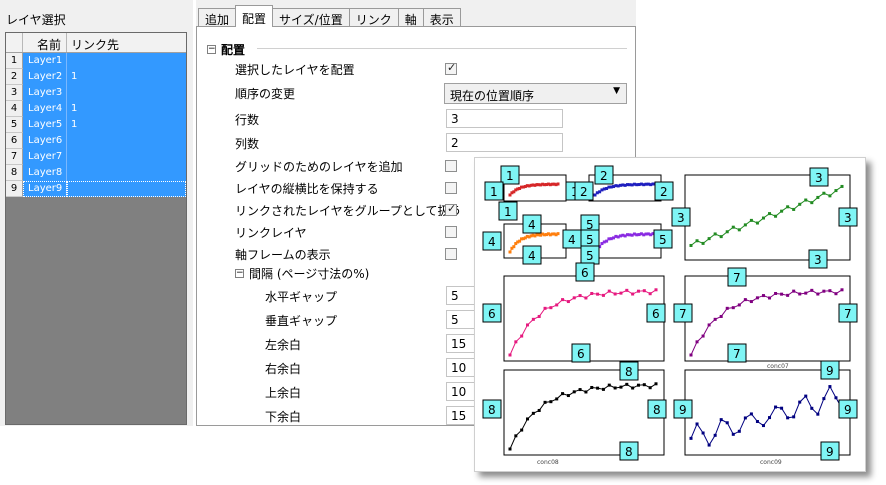  I want to click on table-row: 4 Layer4 1, so click(96, 109).